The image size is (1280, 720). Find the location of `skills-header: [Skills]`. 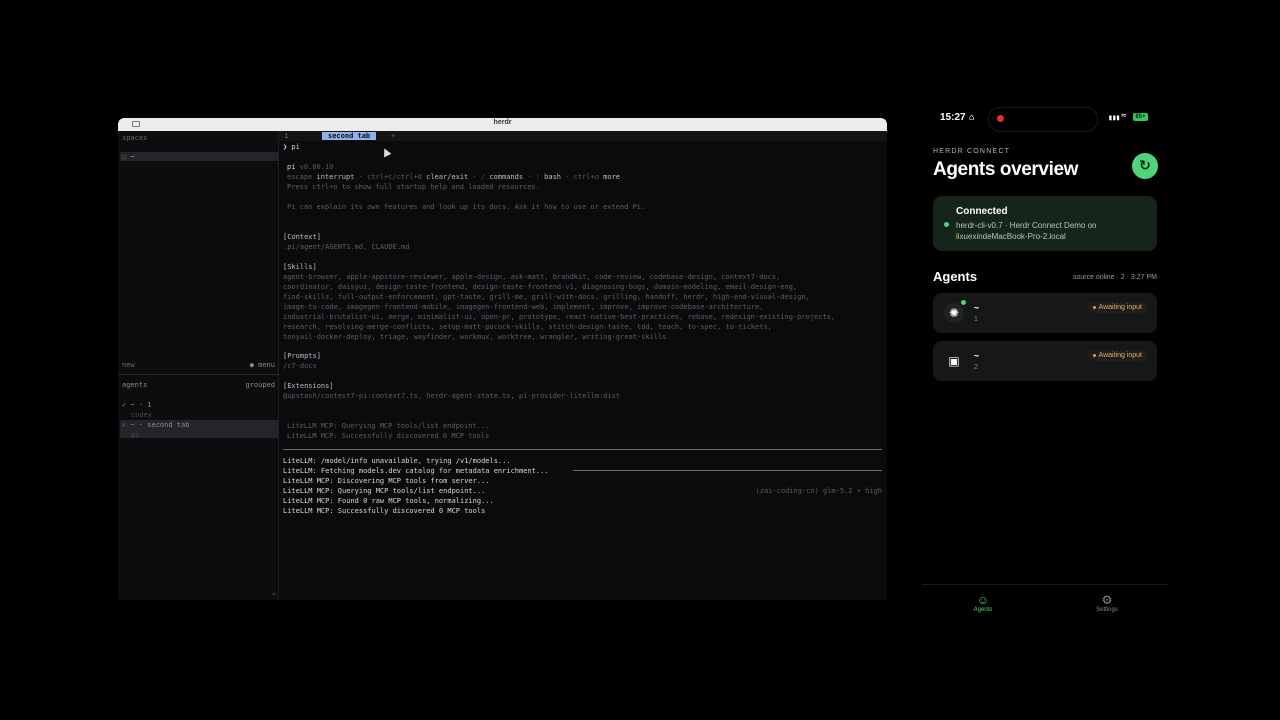

skills-header: [Skills] is located at coordinates (300, 267).